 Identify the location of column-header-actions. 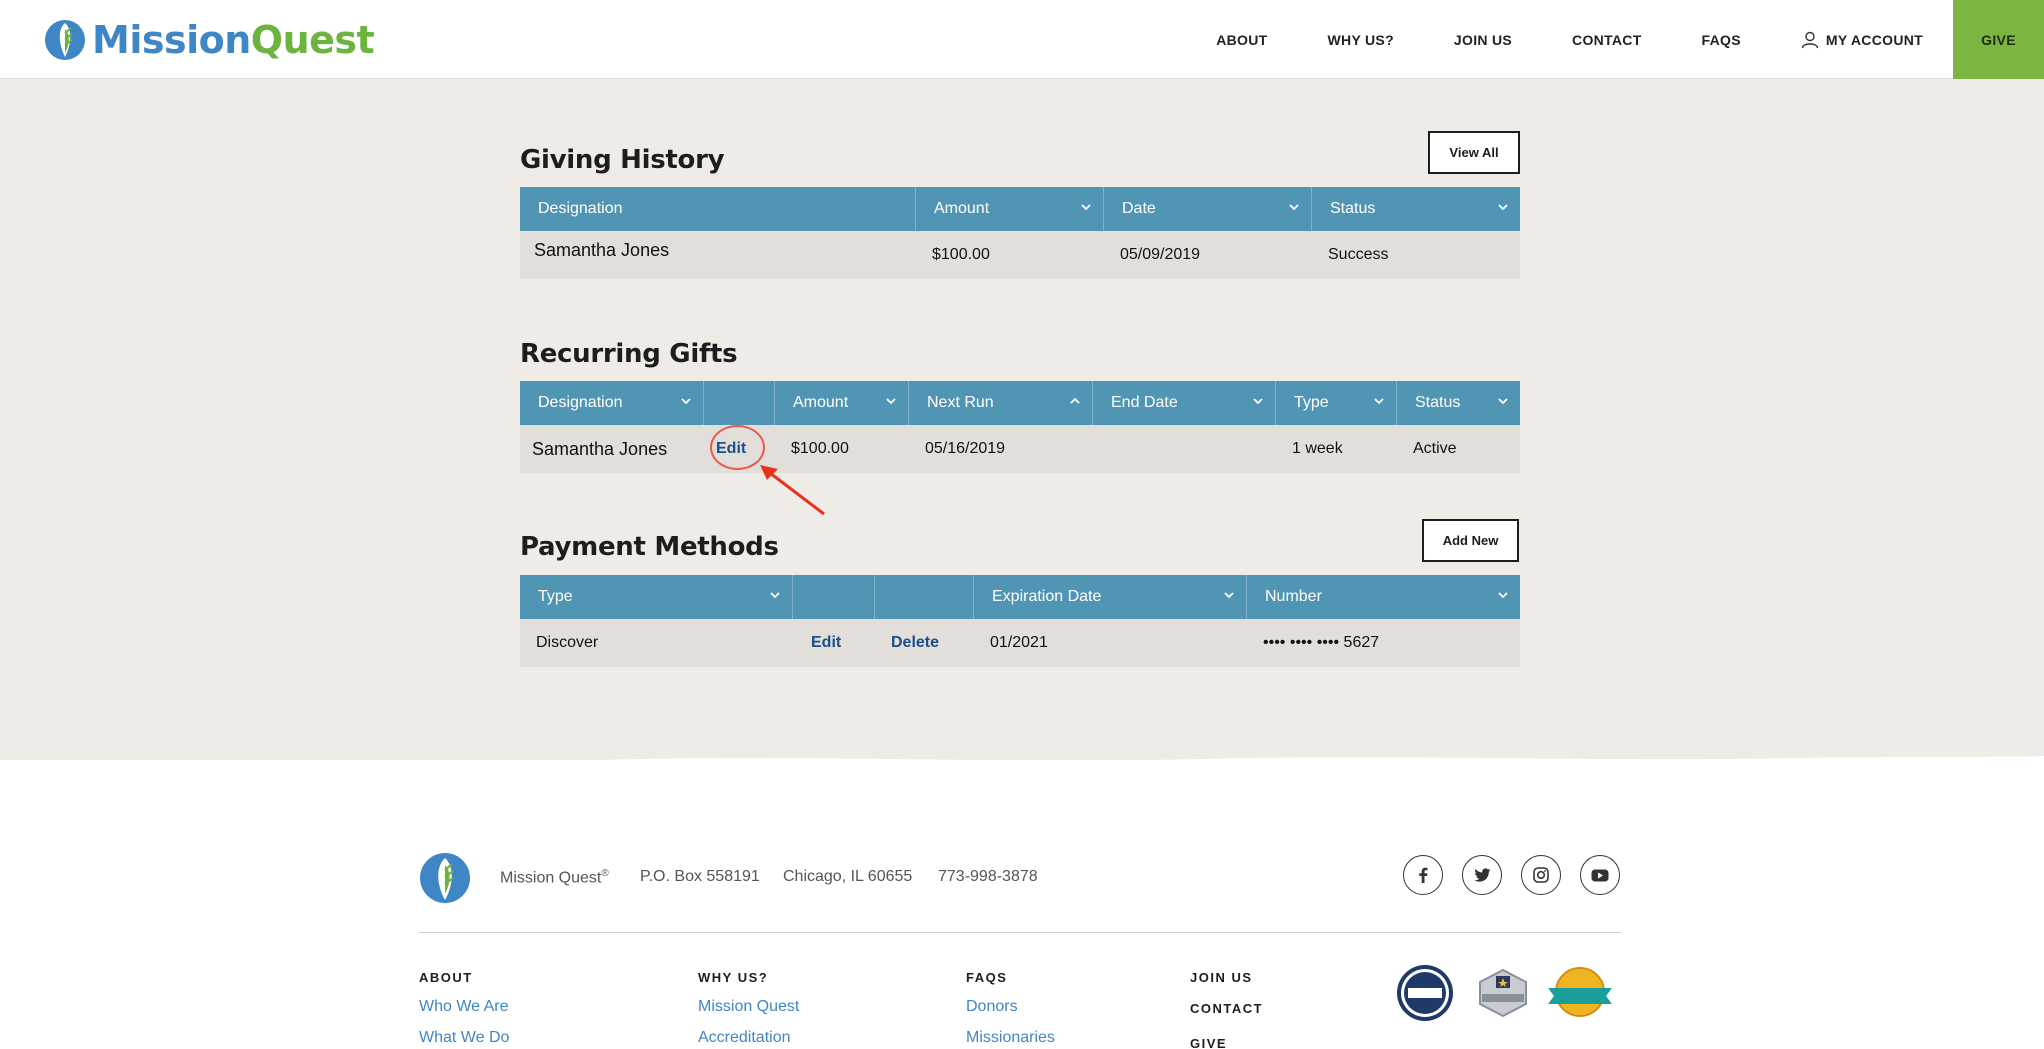
(739, 403).